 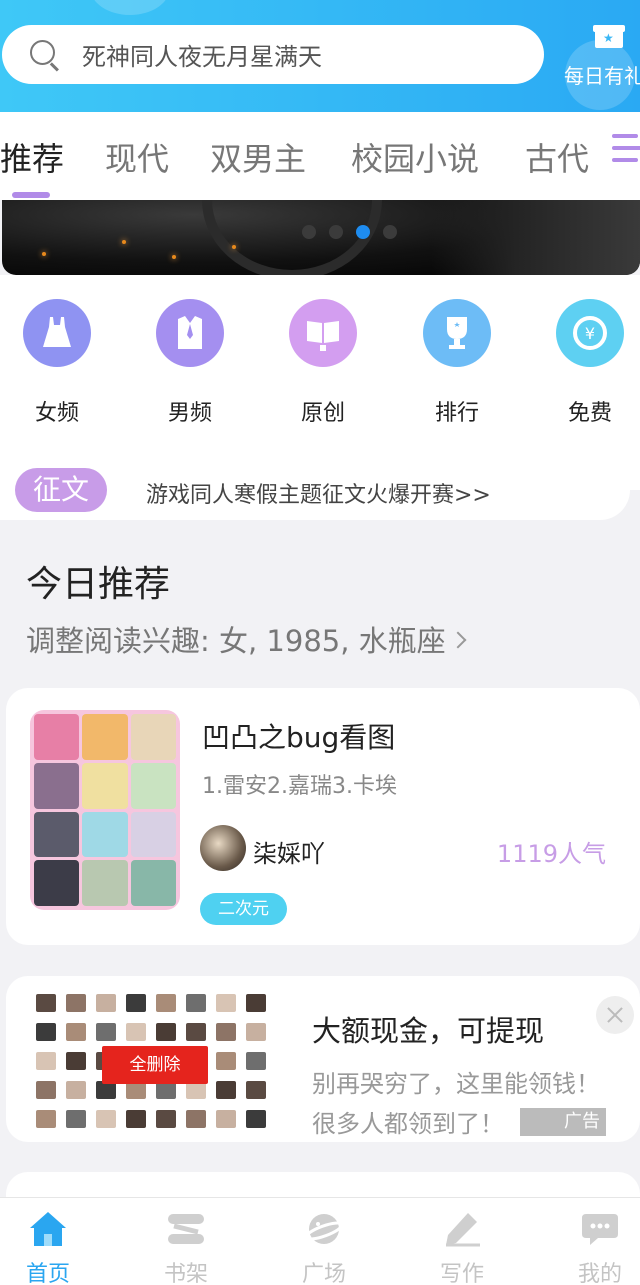 What do you see at coordinates (349, 232) in the screenshot?
I see `banner-pagination` at bounding box center [349, 232].